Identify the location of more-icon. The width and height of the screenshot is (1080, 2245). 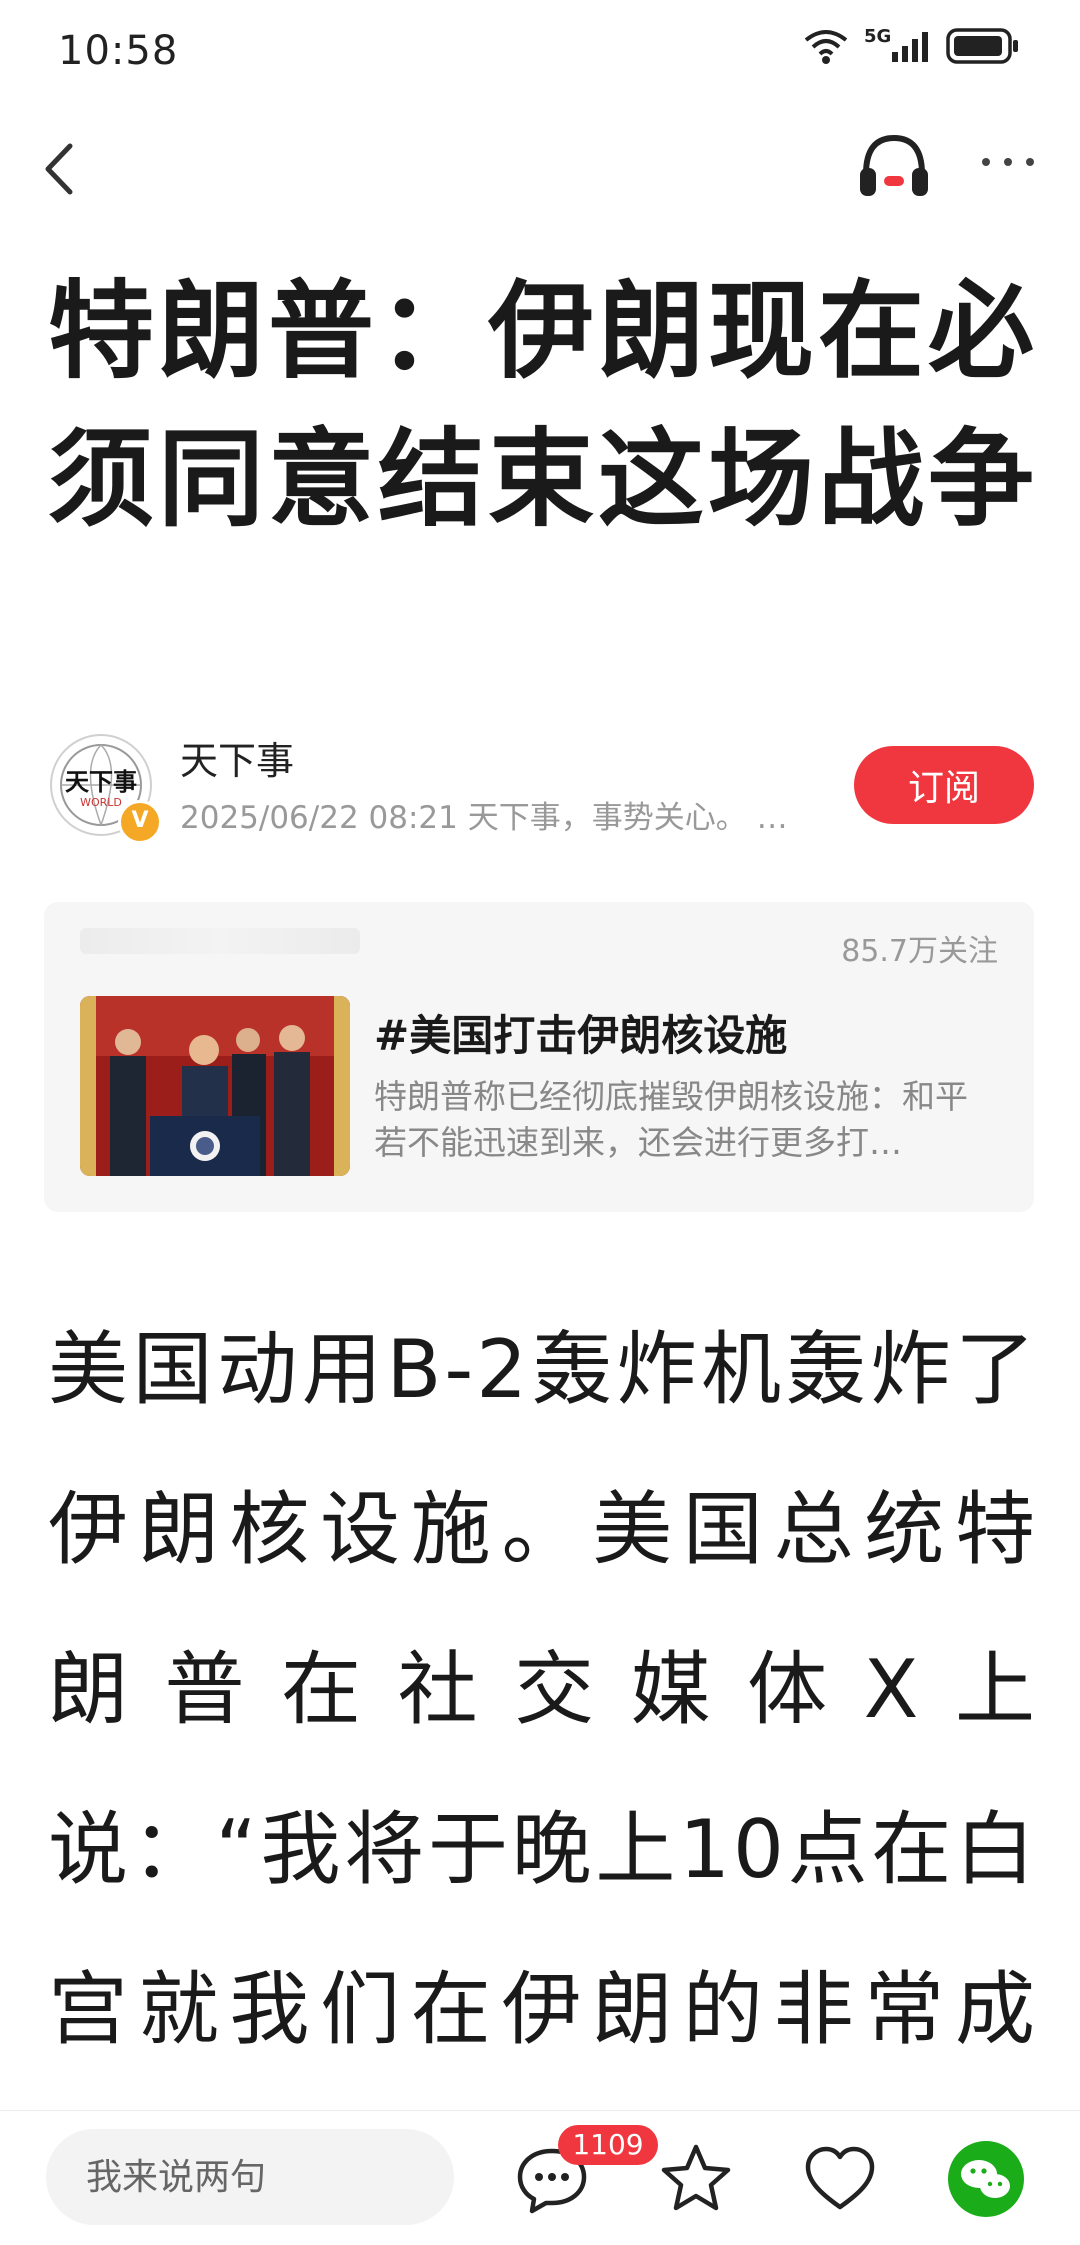
(1008, 162).